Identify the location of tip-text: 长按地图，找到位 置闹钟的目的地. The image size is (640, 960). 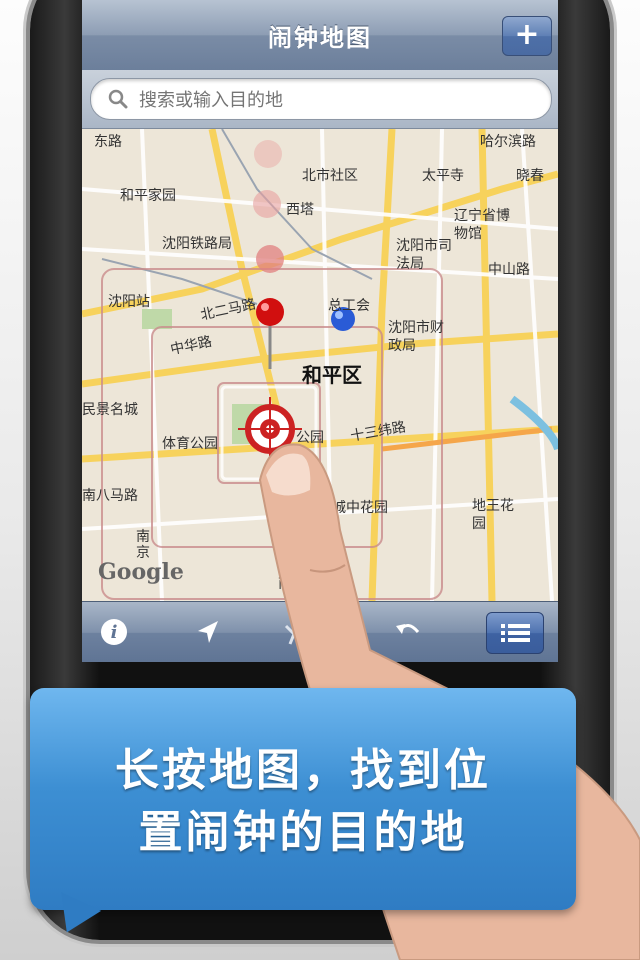
(303, 802).